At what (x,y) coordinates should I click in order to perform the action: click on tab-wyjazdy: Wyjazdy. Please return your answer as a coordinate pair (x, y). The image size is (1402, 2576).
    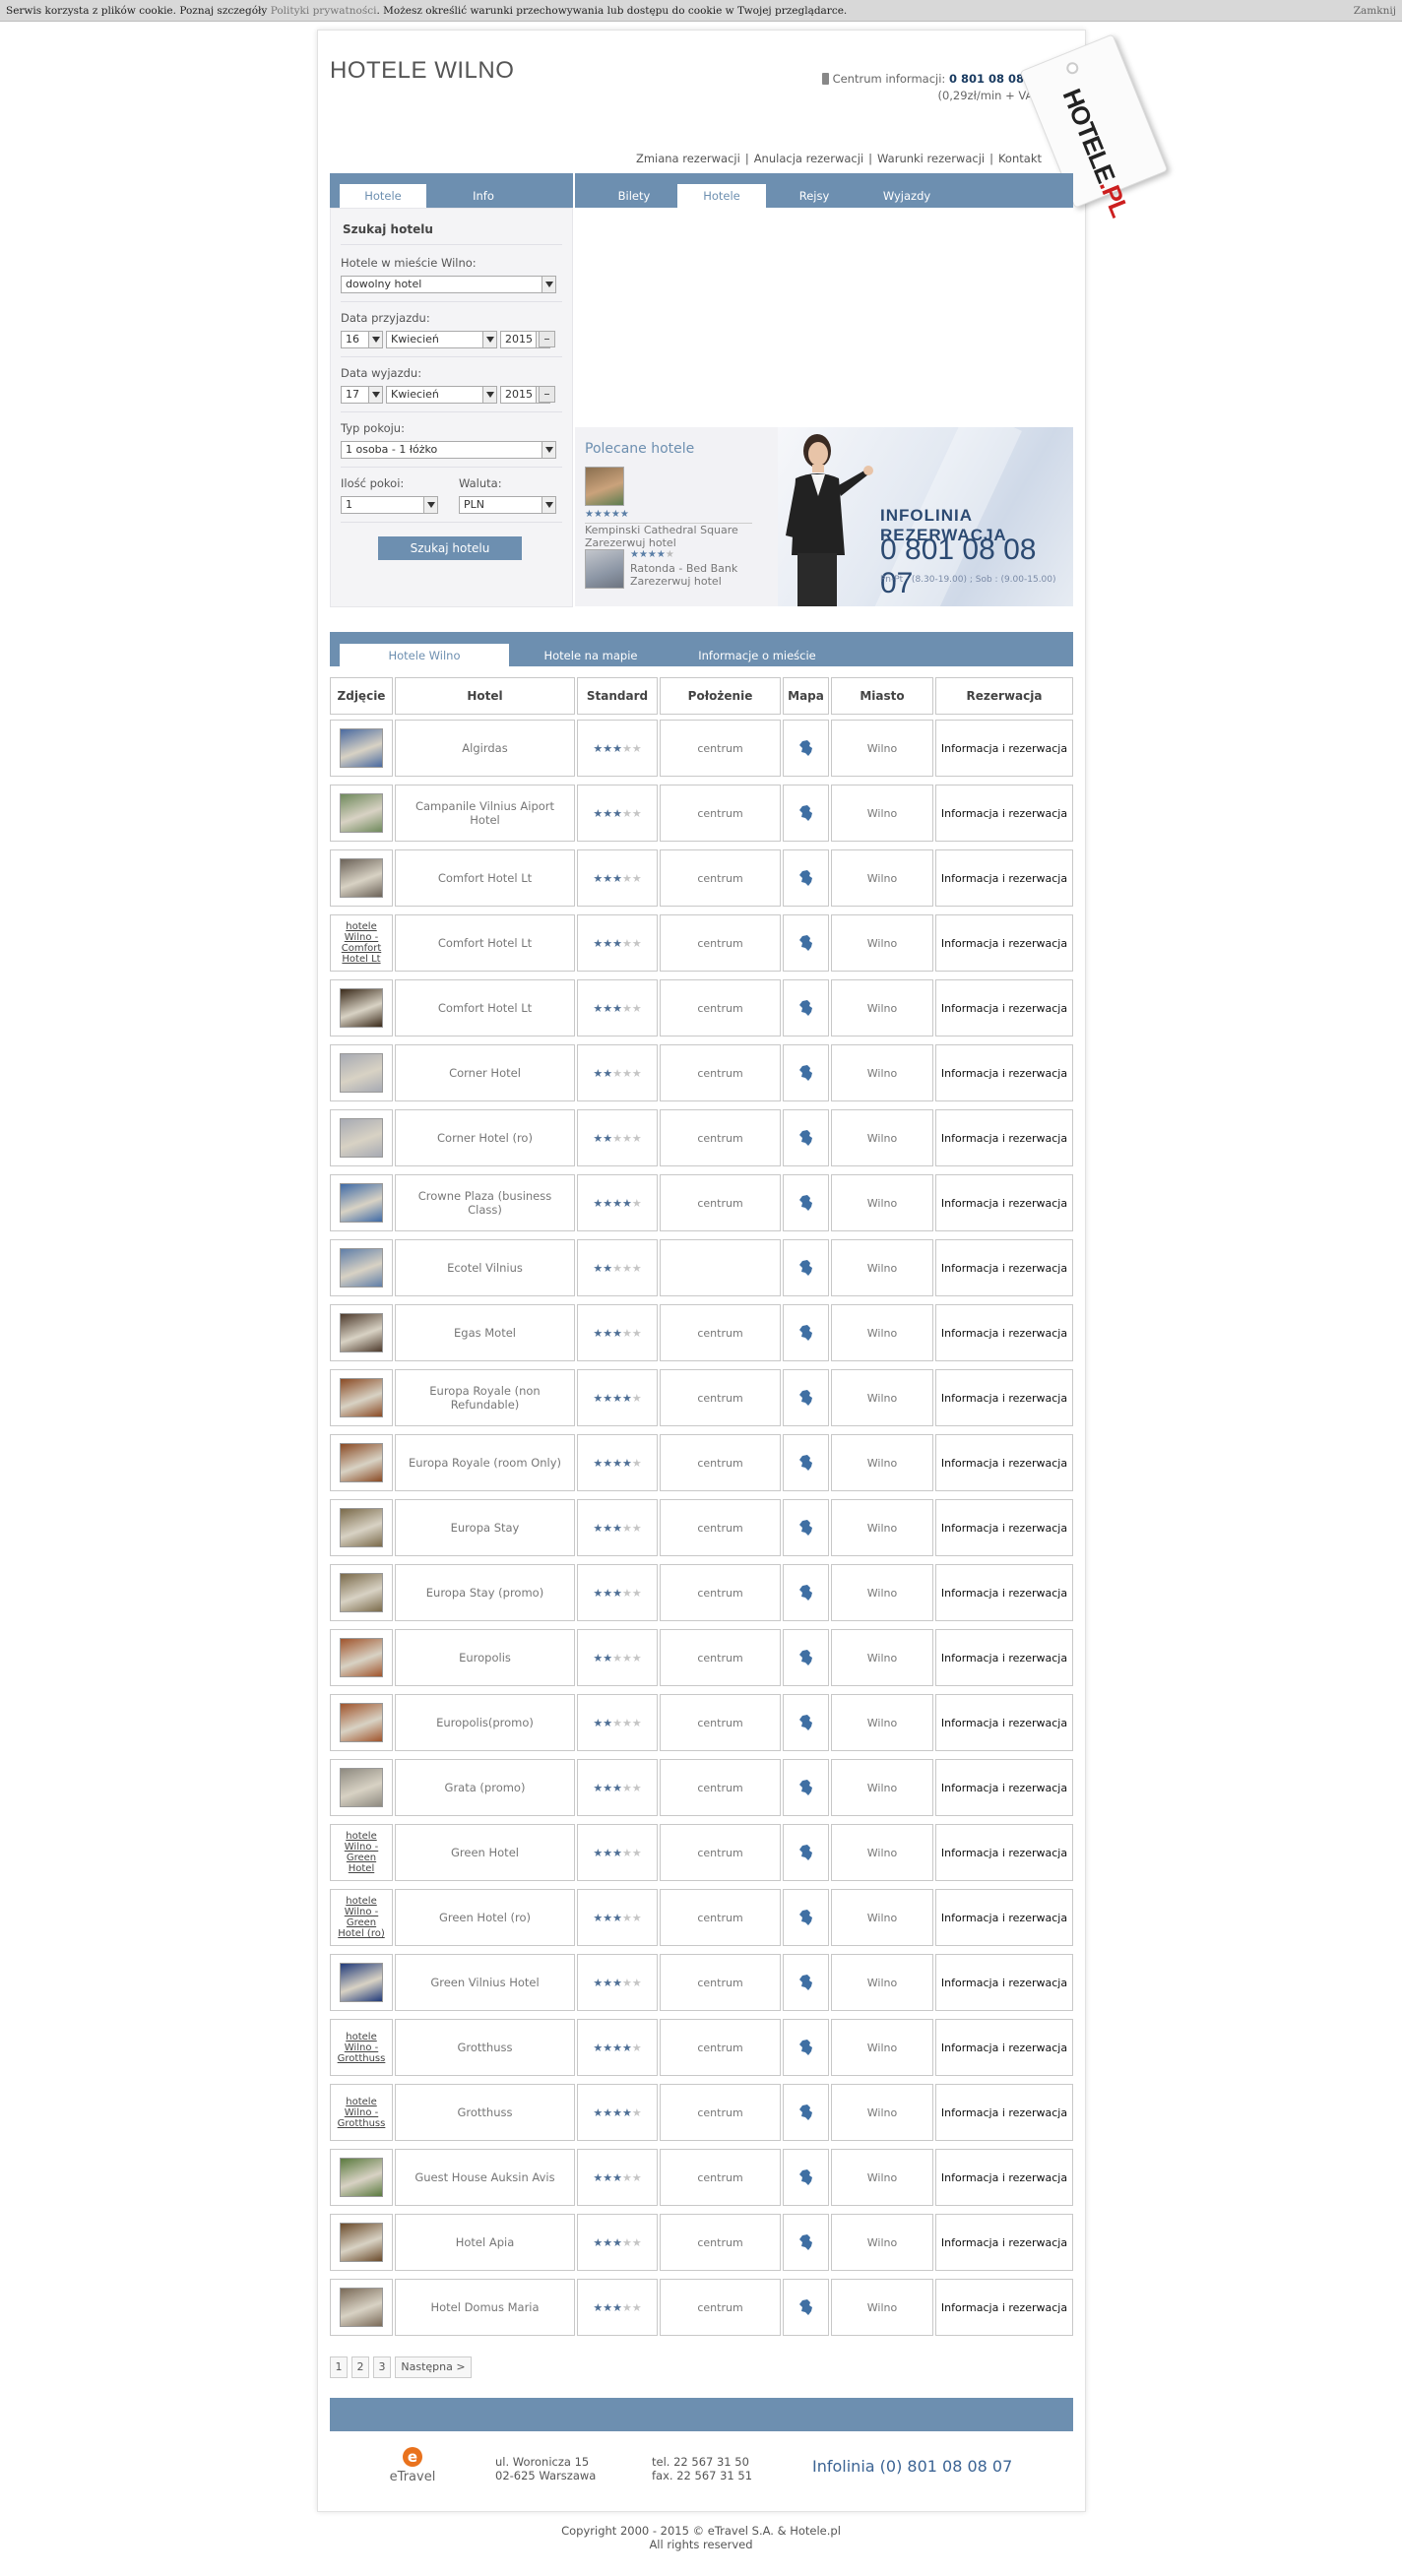
    Looking at the image, I should click on (906, 196).